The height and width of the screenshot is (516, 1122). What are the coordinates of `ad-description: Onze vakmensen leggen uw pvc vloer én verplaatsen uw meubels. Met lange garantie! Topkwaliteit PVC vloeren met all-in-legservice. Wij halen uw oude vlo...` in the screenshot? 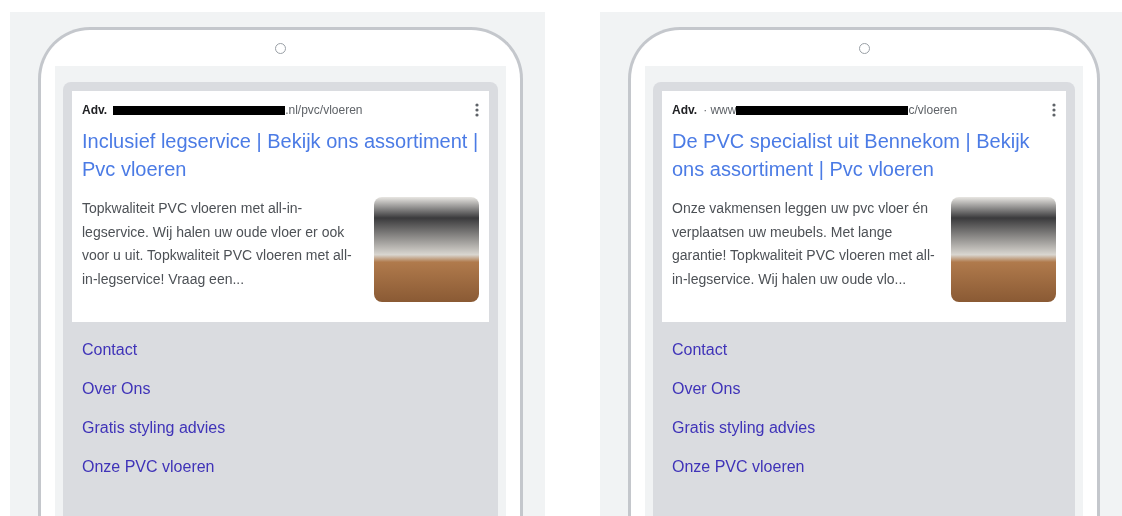 It's located at (804, 244).